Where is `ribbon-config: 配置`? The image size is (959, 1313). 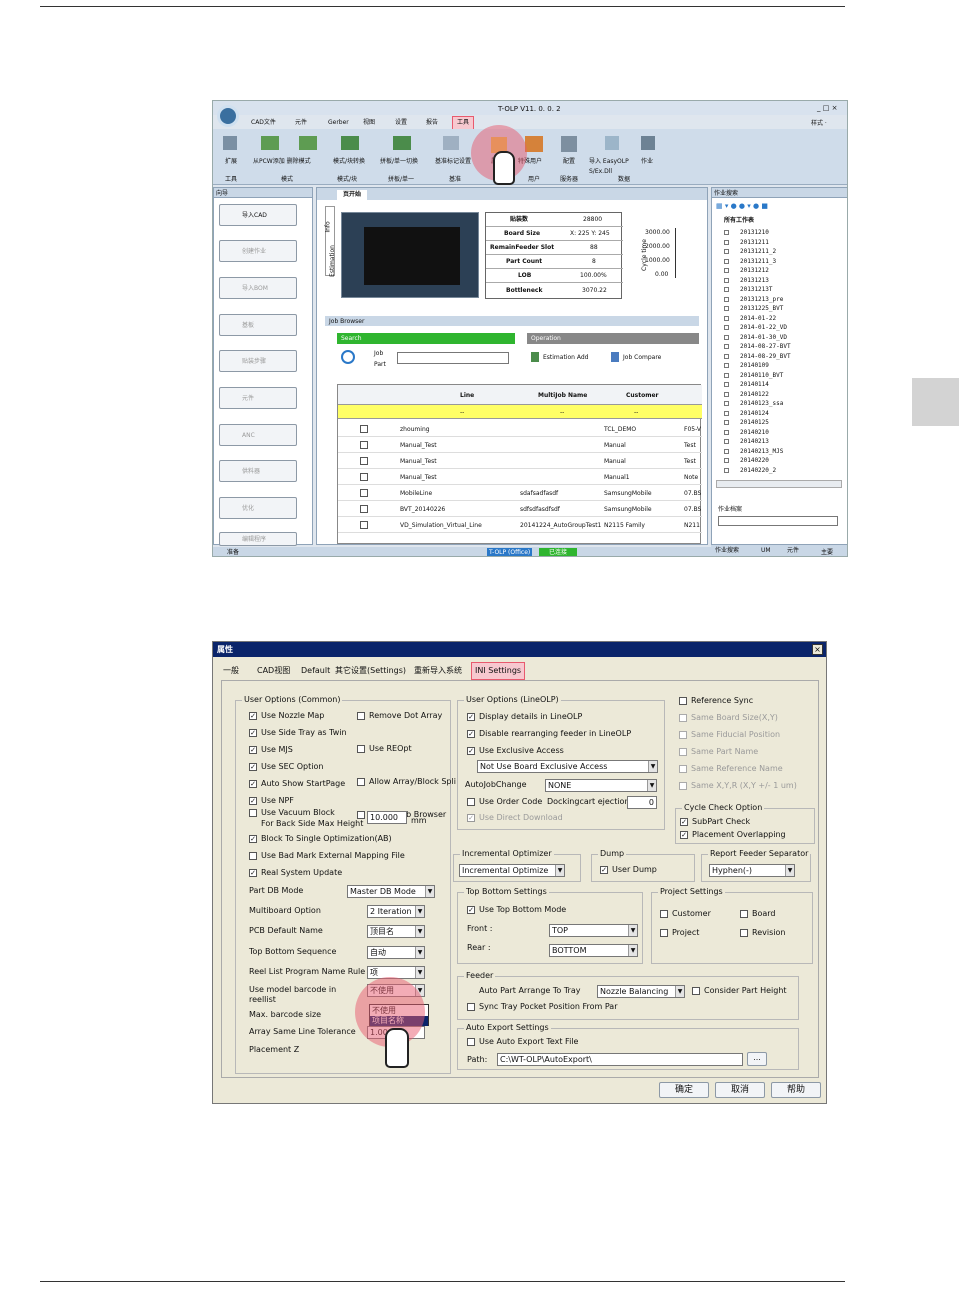
ribbon-config: 配置 is located at coordinates (569, 162).